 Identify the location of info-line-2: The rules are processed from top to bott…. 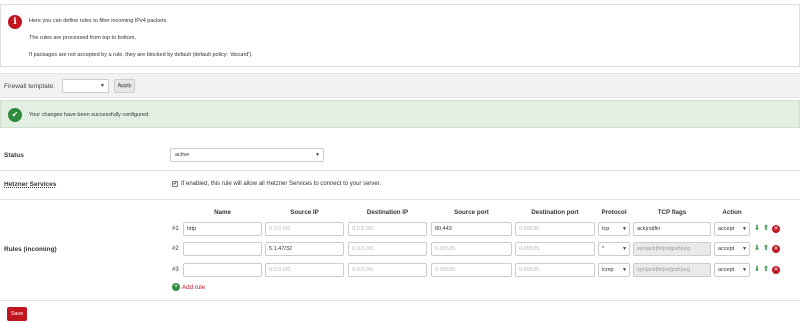
(82, 38).